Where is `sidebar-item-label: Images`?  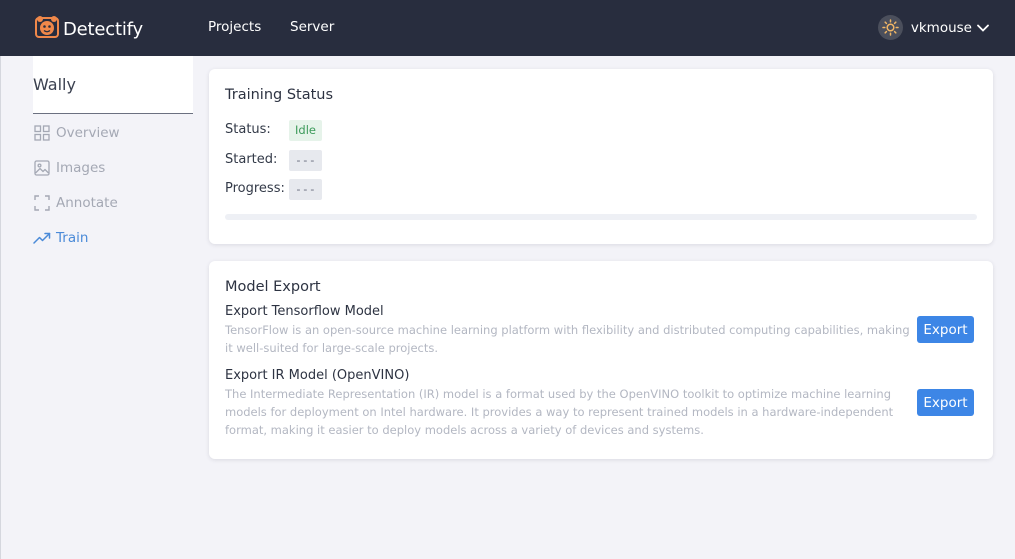
sidebar-item-label: Images is located at coordinates (81, 167).